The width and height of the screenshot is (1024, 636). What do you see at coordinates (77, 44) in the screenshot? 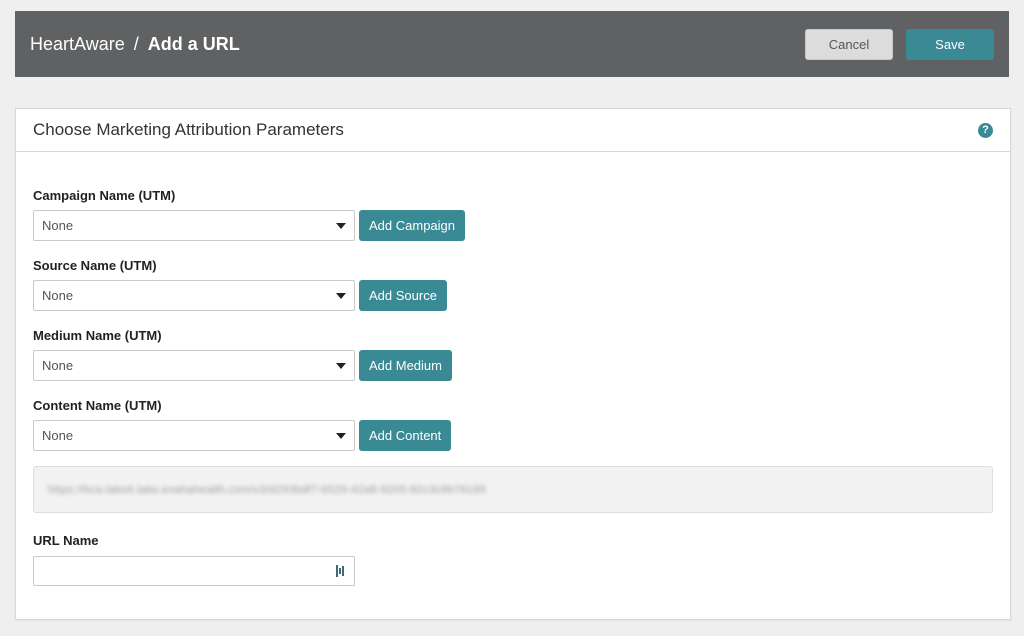
I see `breadcrumb-app: HeartAware` at bounding box center [77, 44].